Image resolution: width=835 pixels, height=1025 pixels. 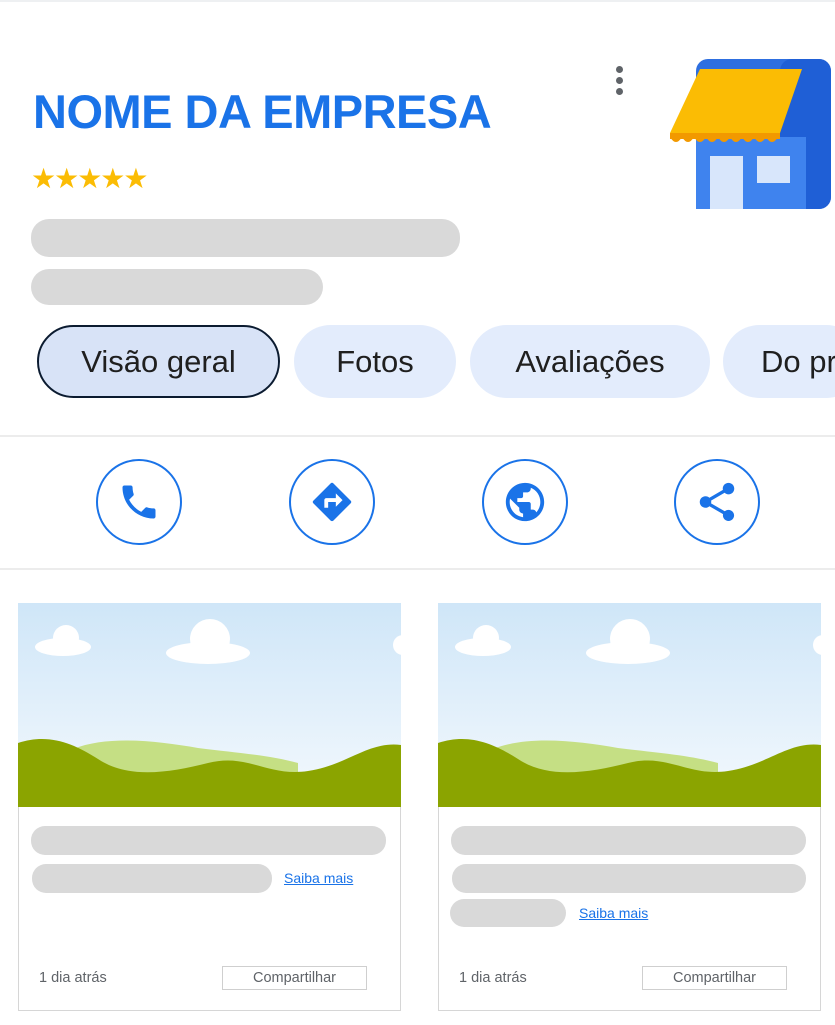 I want to click on directions-icon, so click(x=332, y=502).